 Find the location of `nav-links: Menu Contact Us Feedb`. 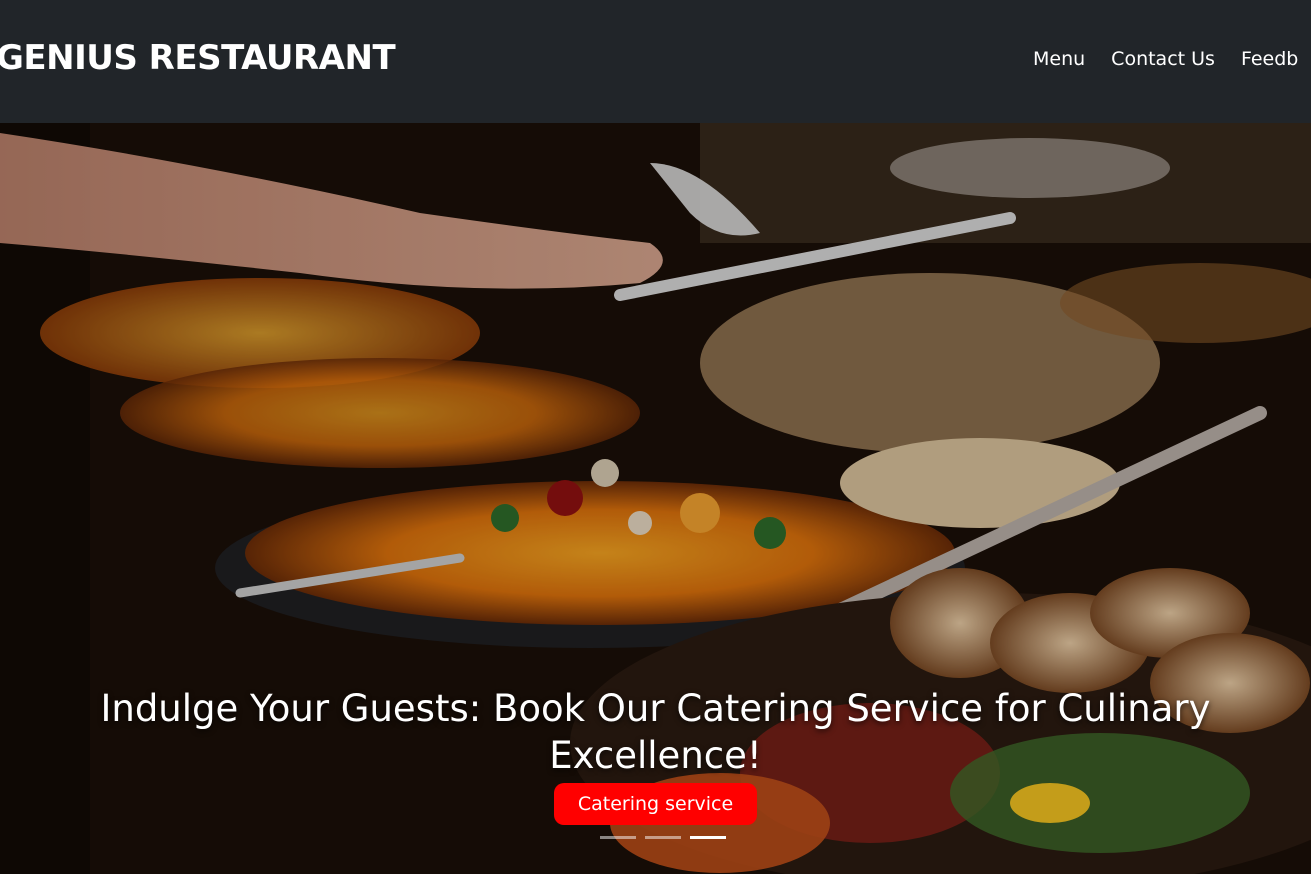

nav-links: Menu Contact Us Feedb is located at coordinates (1165, 59).